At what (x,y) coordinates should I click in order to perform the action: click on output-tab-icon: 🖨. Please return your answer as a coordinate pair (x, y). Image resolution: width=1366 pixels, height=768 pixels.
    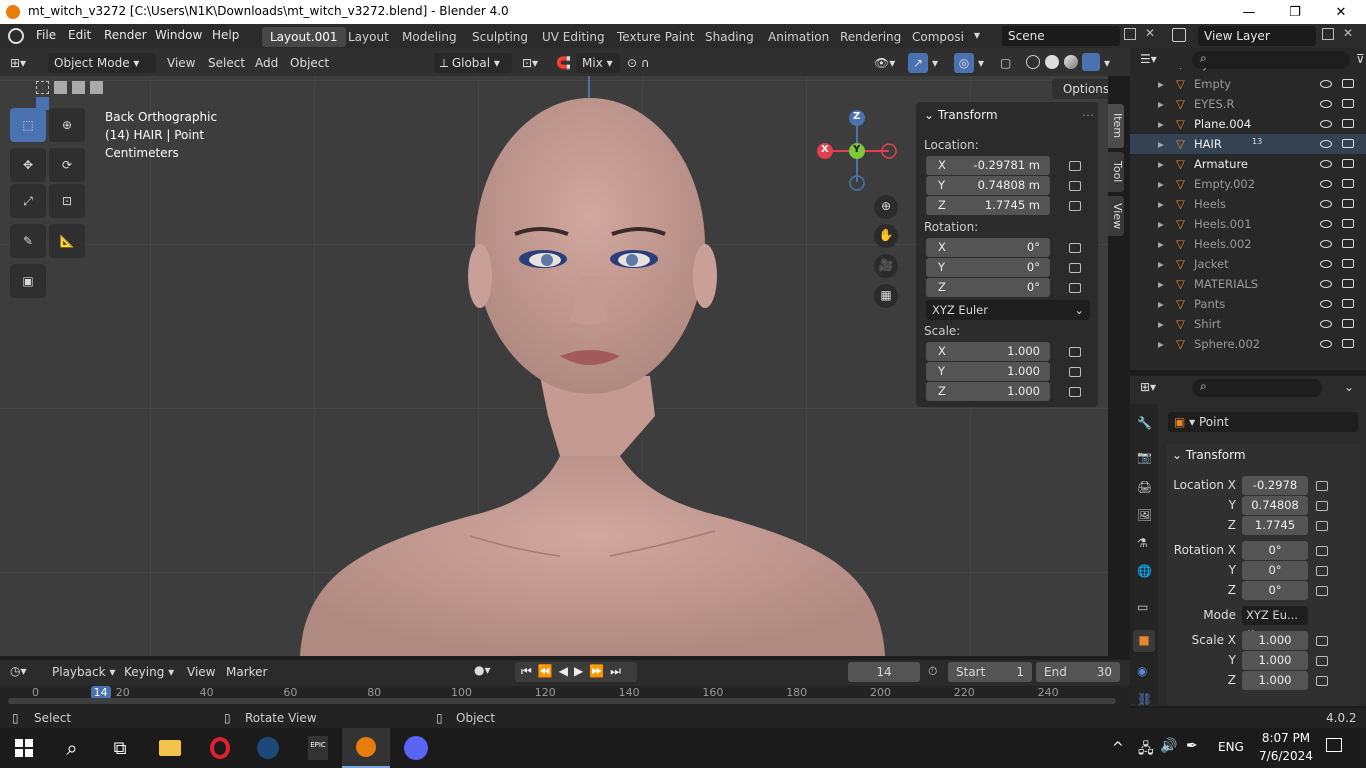
    Looking at the image, I should click on (1144, 487).